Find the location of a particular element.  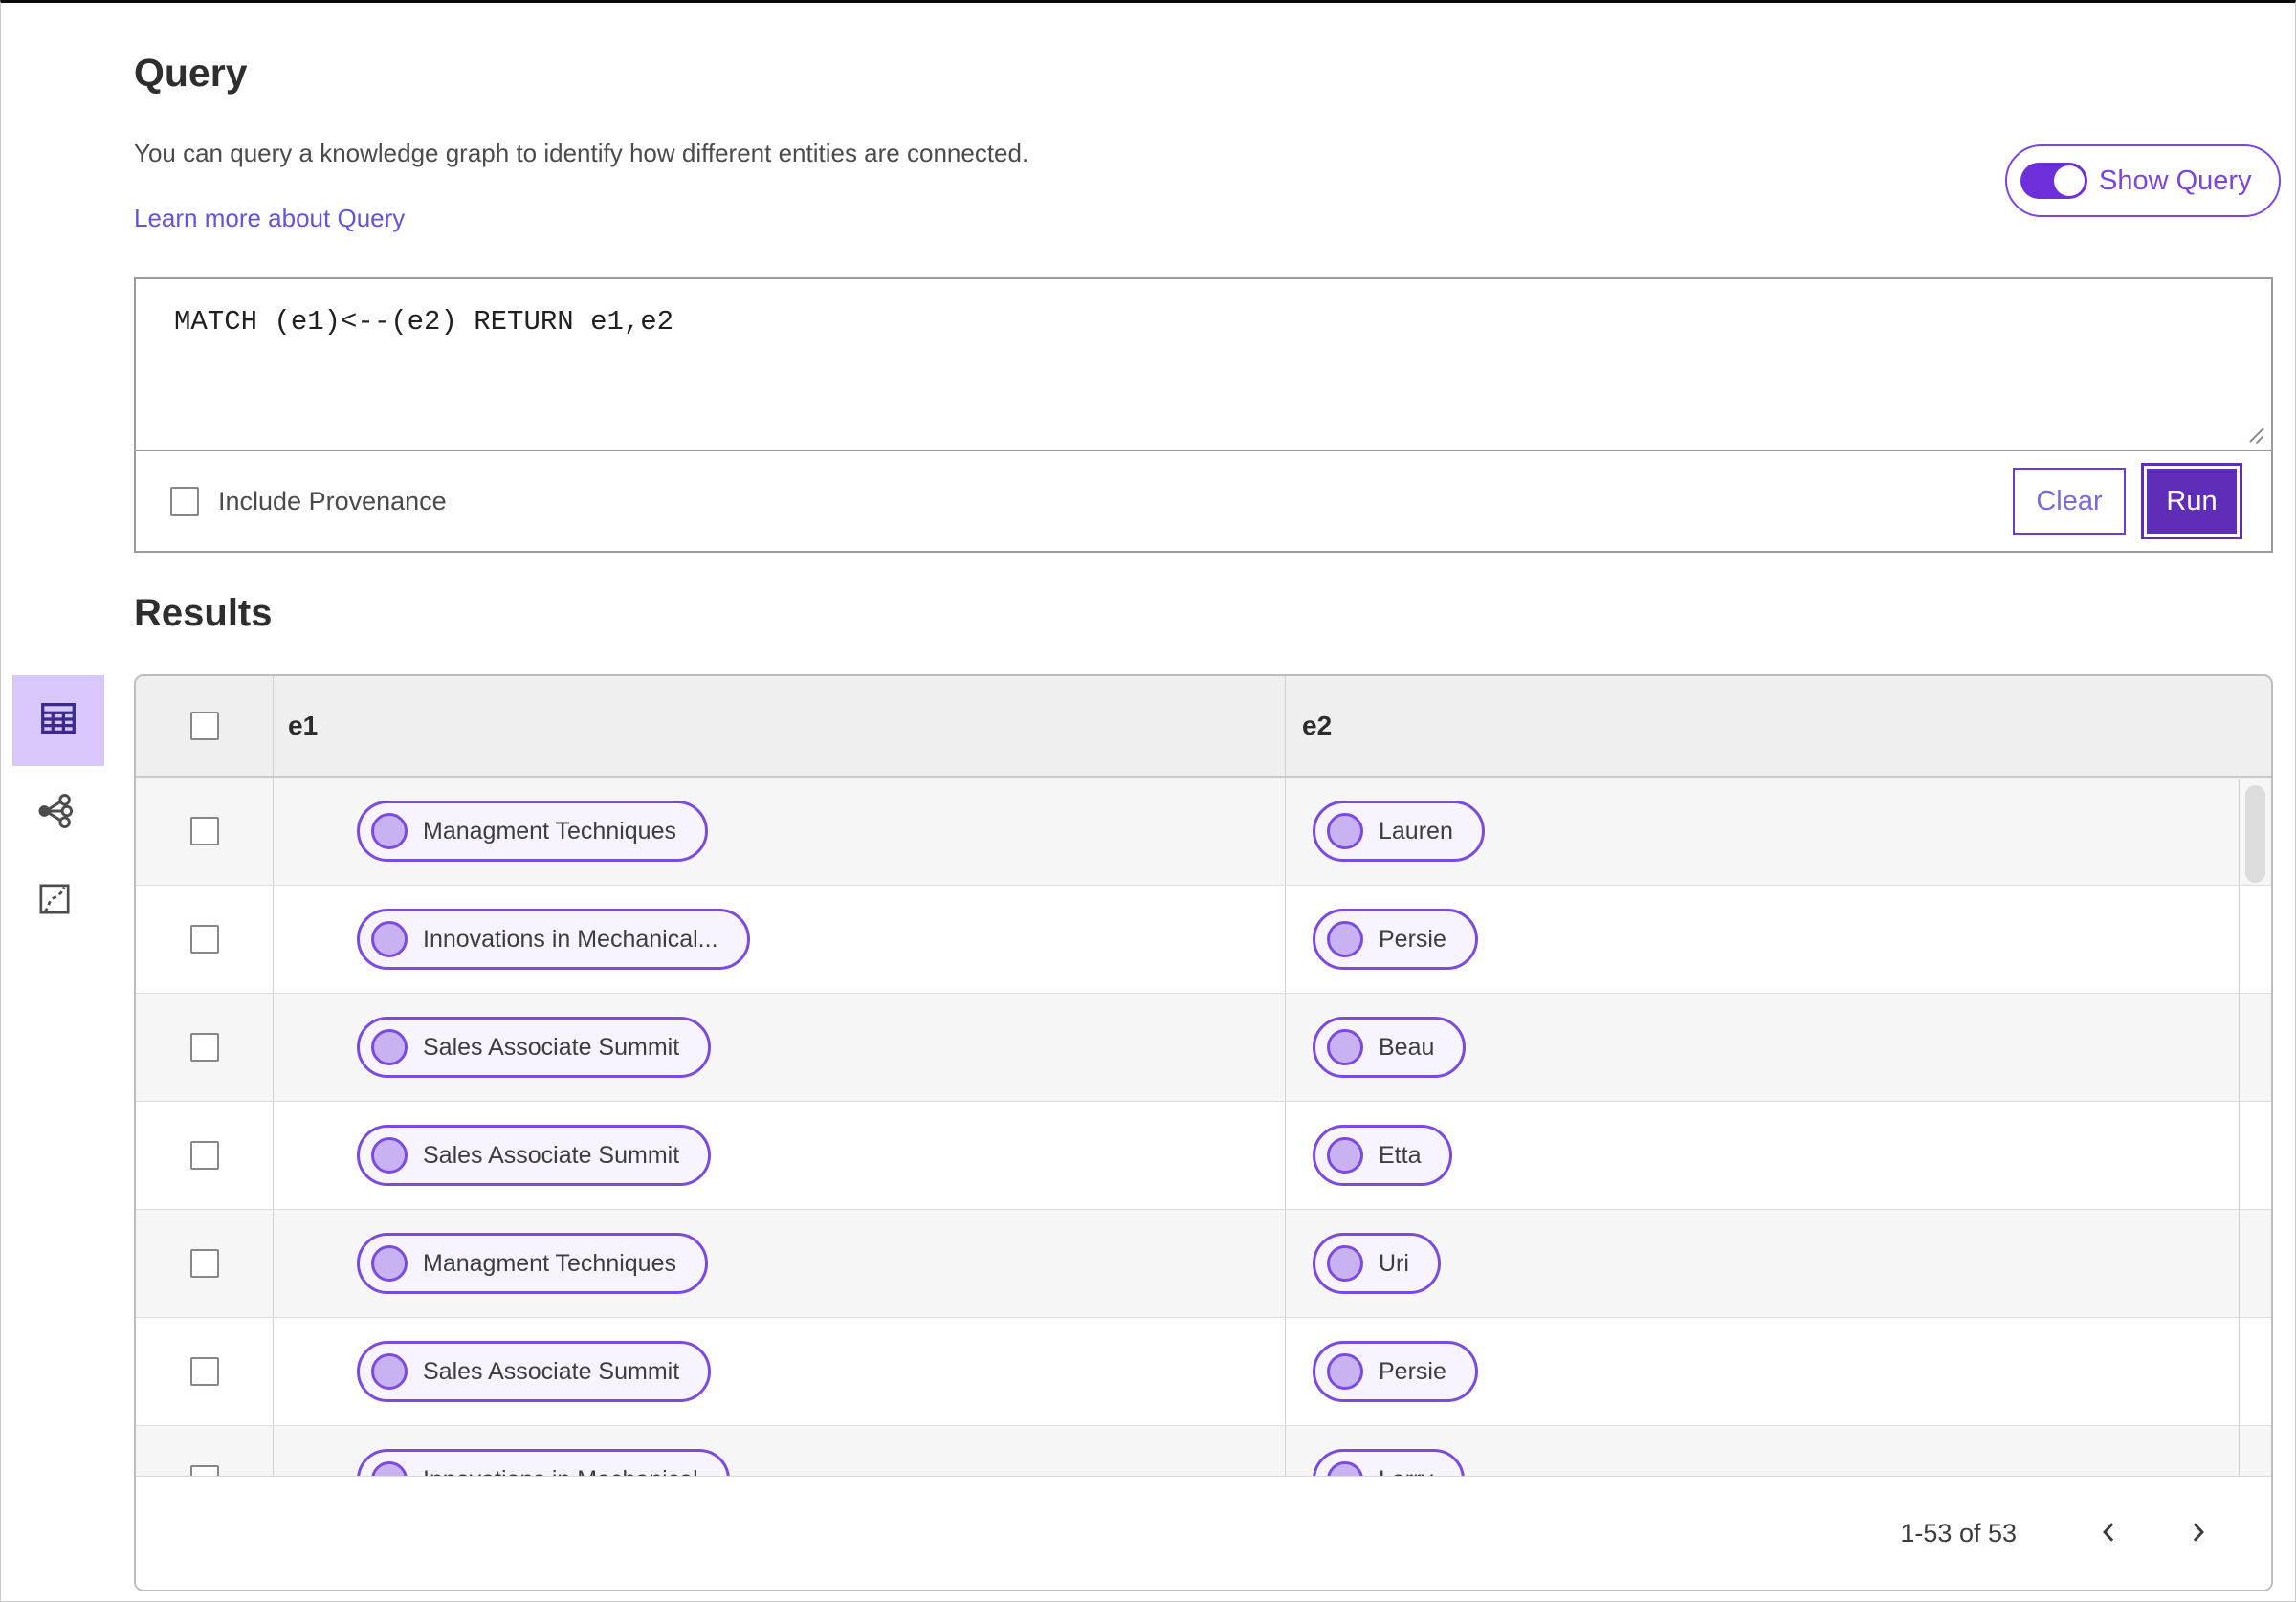

entity-pill: Lauren is located at coordinates (1399, 831).